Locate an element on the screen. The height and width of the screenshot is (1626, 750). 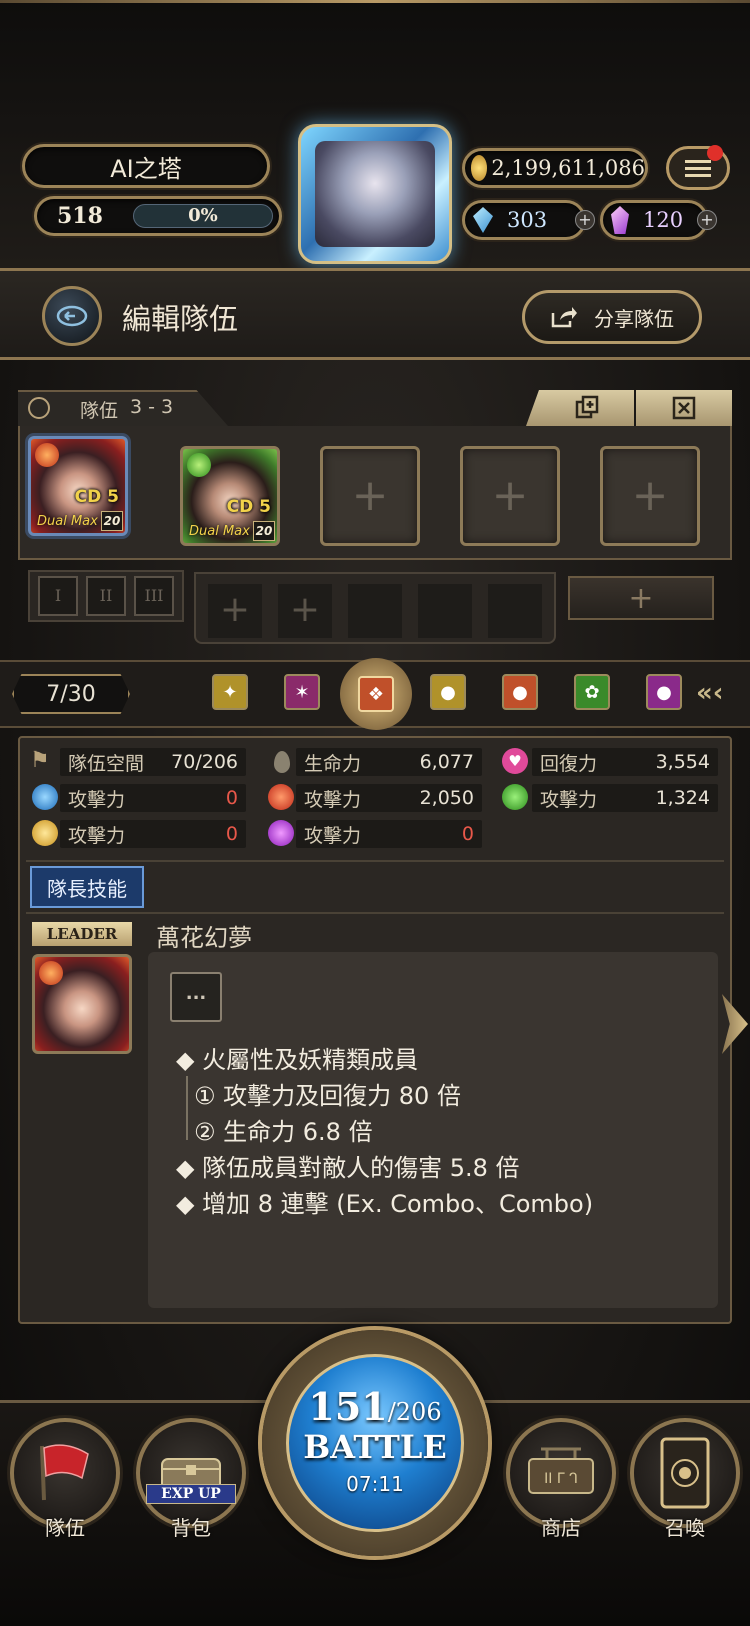
extra-slots-panel: + + is located at coordinates (375, 608).